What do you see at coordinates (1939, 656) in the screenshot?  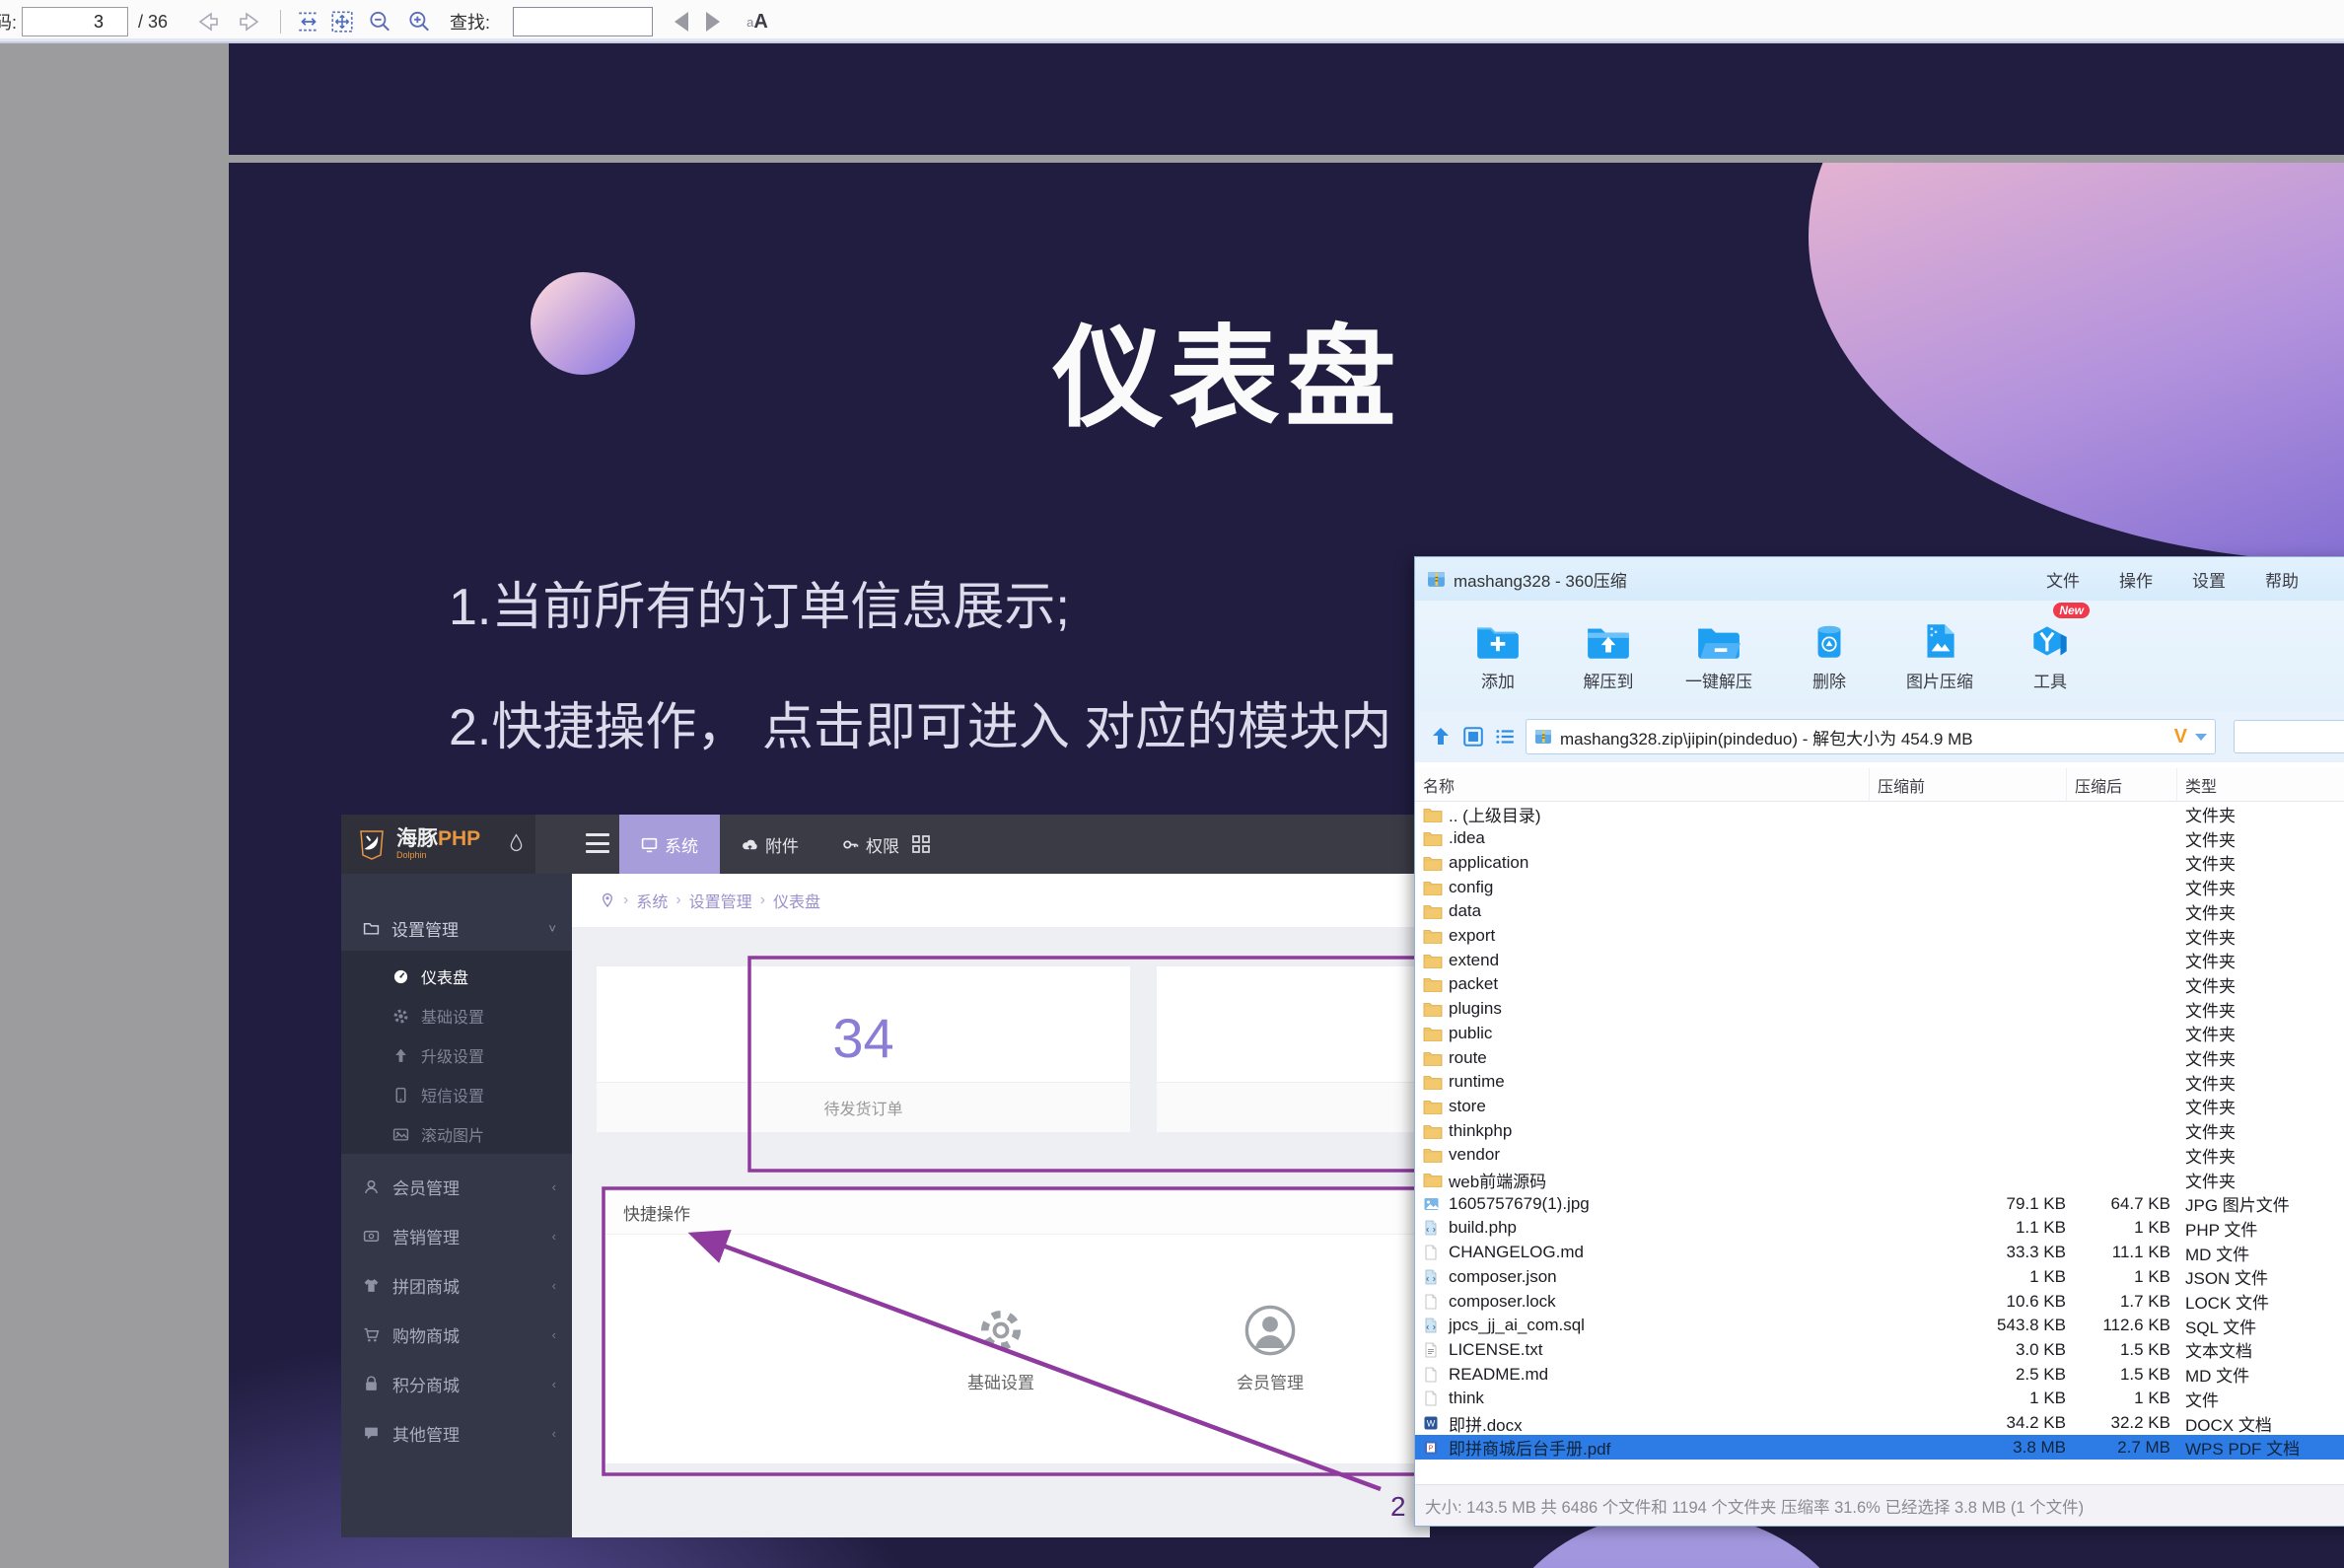 I see `zip-toolbar-图片压缩: 图片压缩` at bounding box center [1939, 656].